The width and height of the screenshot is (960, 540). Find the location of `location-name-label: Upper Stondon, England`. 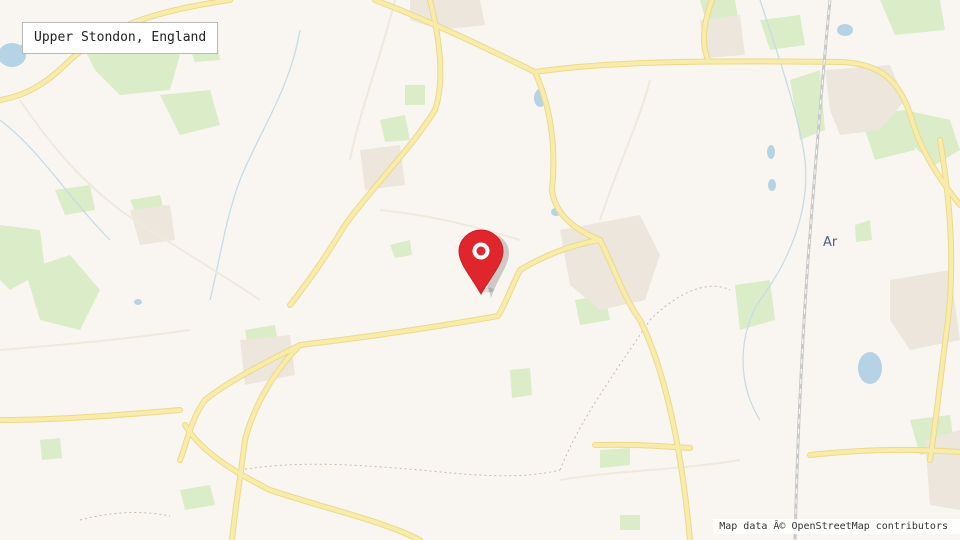

location-name-label: Upper Stondon, England is located at coordinates (120, 38).